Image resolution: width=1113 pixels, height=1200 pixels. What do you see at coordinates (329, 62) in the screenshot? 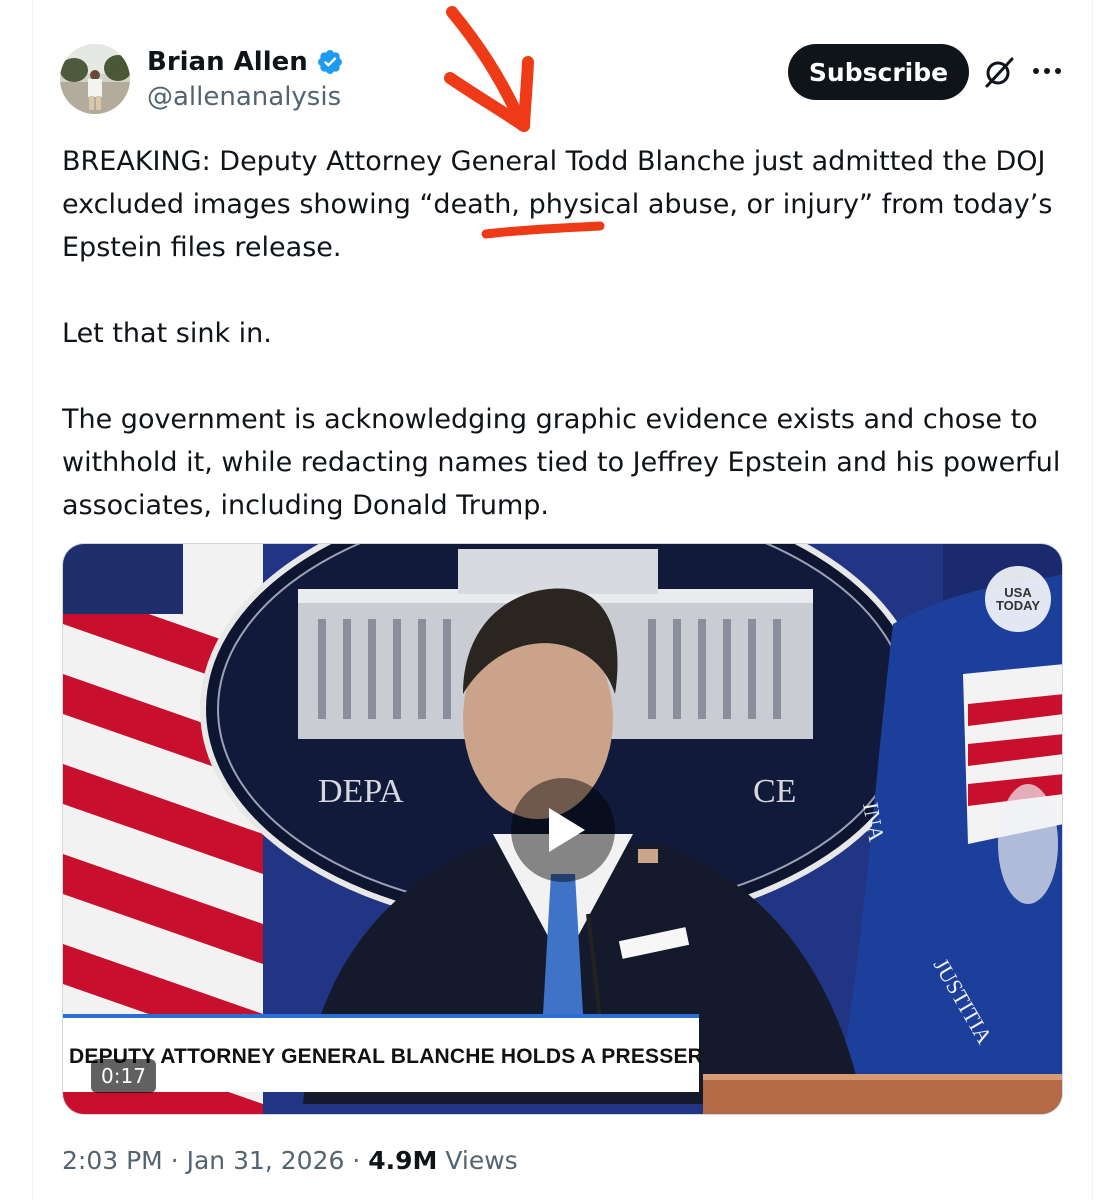
I see `verified-badge-icon` at bounding box center [329, 62].